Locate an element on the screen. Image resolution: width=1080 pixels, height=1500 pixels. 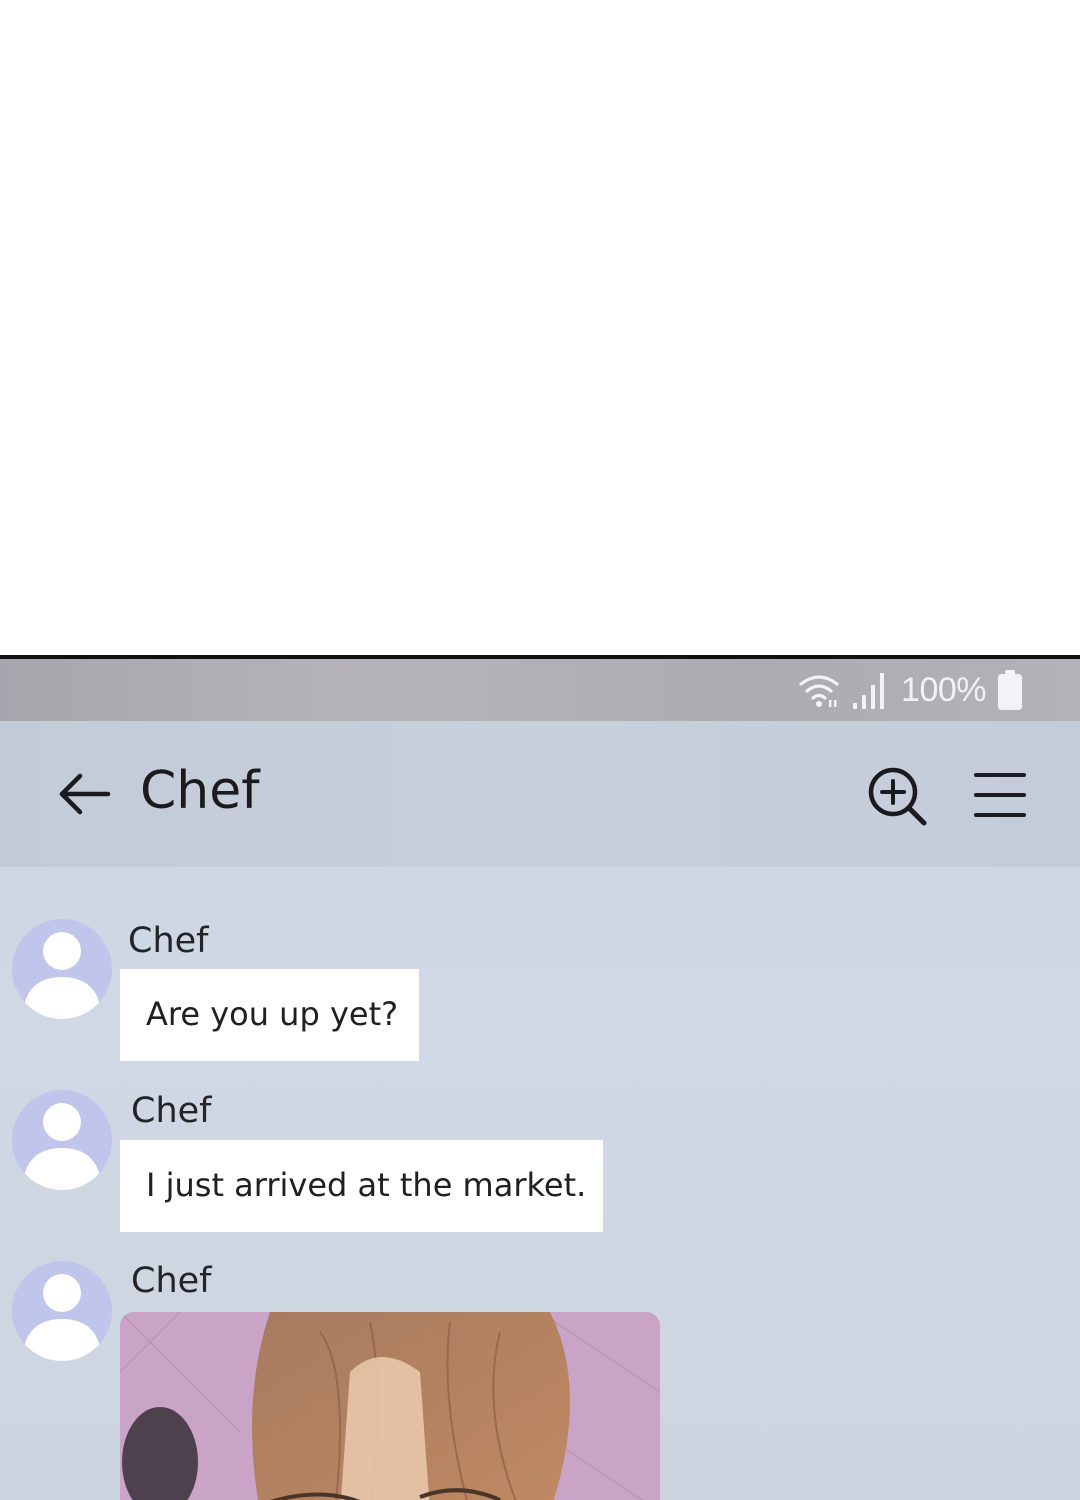
chat-title: Chef is located at coordinates (200, 791).